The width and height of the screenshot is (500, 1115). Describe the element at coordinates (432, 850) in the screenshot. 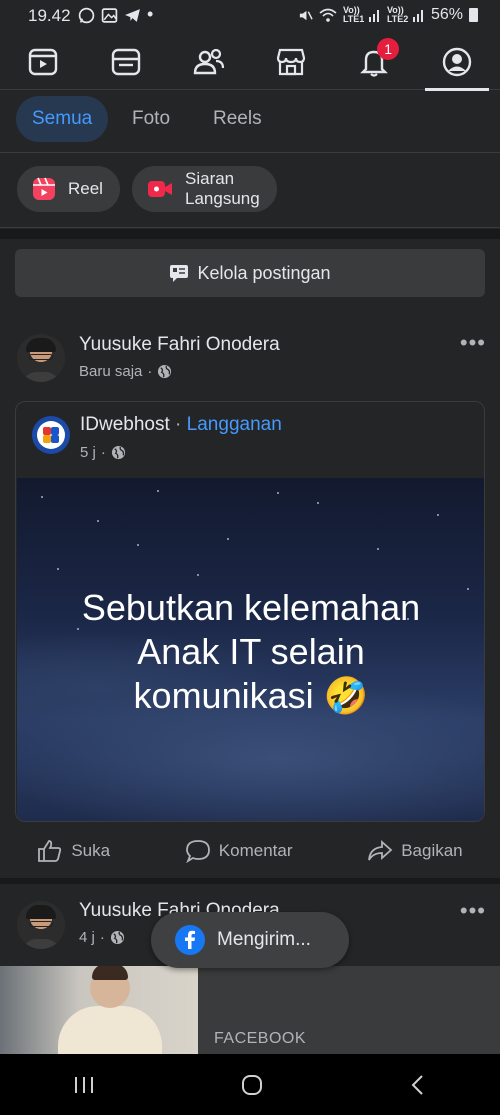

I see `share-label: Bagikan` at that location.